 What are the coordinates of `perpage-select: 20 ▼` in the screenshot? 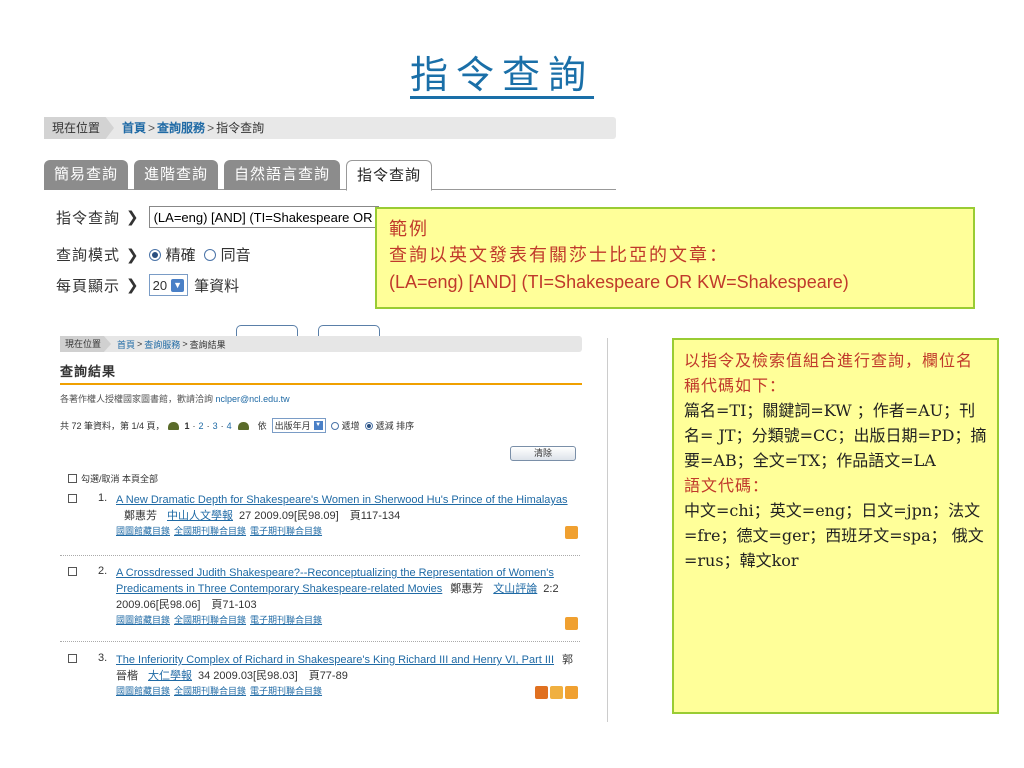 It's located at (168, 285).